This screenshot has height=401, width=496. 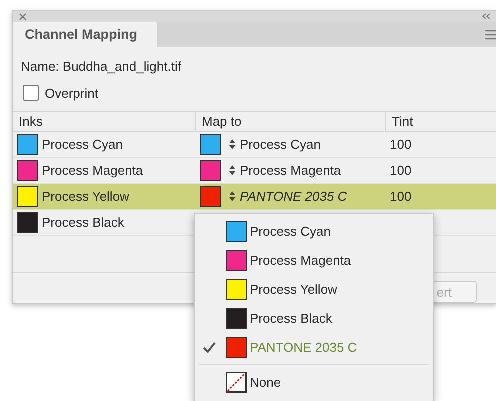 What do you see at coordinates (314, 382) in the screenshot?
I see `dropdown-item: None` at bounding box center [314, 382].